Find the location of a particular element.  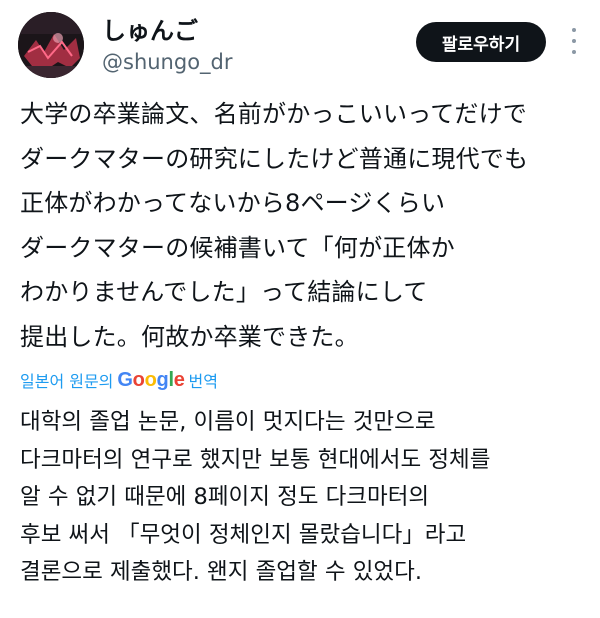

translation-attribution: 일본어 원문의 Google 번역 is located at coordinates (119, 380).